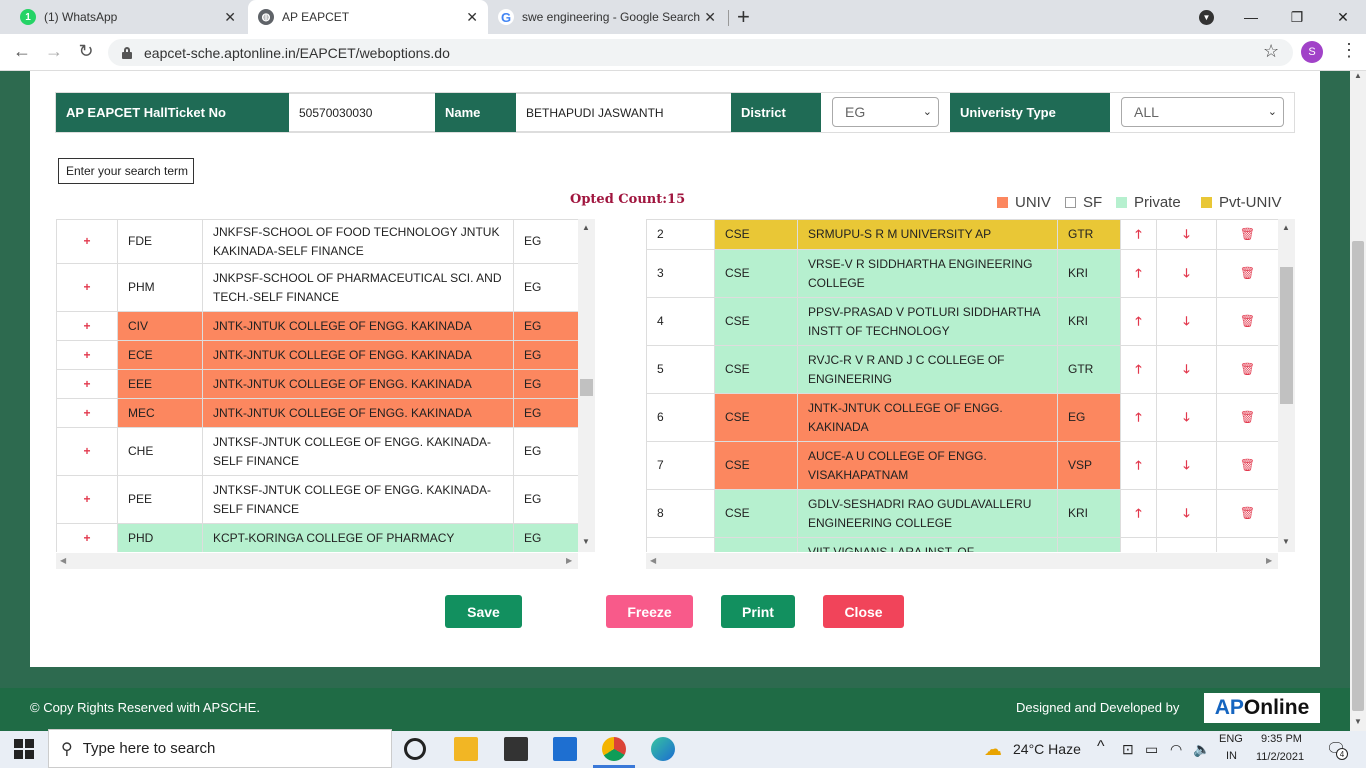 Image resolution: width=1366 pixels, height=768 pixels. What do you see at coordinates (756, 234) in the screenshot?
I see `branch-cell: CSE` at bounding box center [756, 234].